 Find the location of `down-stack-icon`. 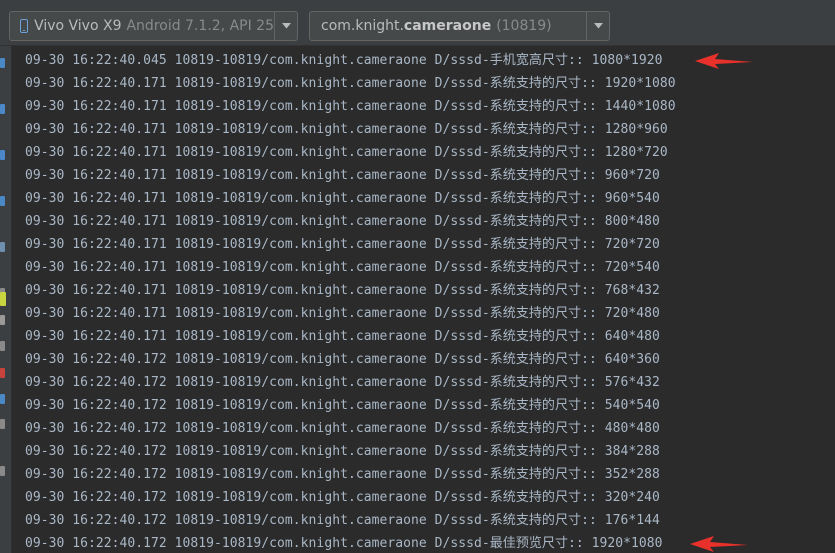

down-stack-icon is located at coordinates (2, 201).